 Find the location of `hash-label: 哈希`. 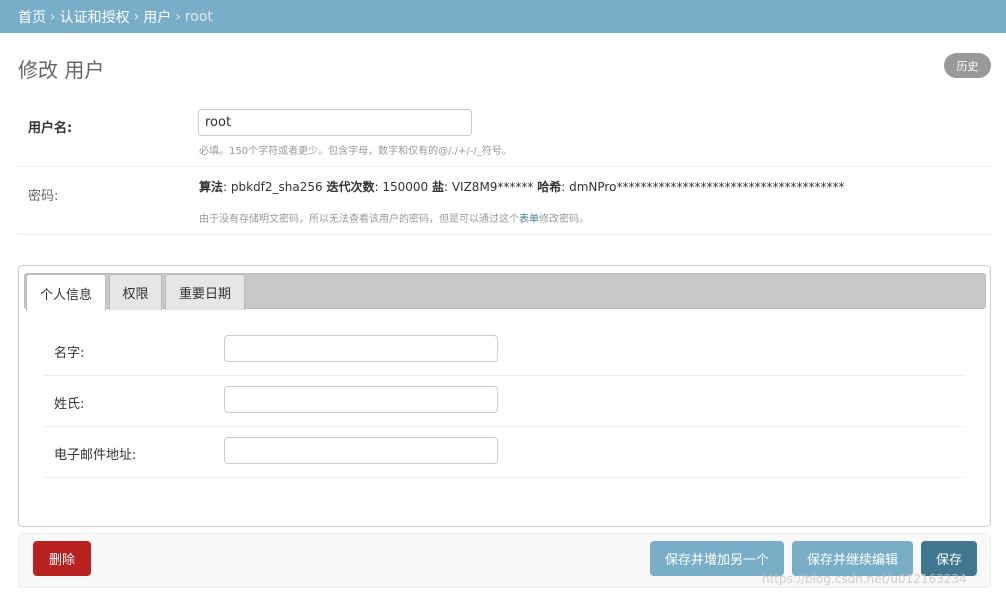

hash-label: 哈希 is located at coordinates (549, 187).